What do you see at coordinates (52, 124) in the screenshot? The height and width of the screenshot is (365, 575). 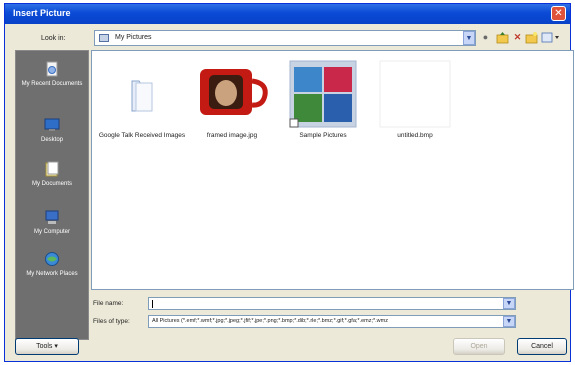 I see `desktop-icon` at bounding box center [52, 124].